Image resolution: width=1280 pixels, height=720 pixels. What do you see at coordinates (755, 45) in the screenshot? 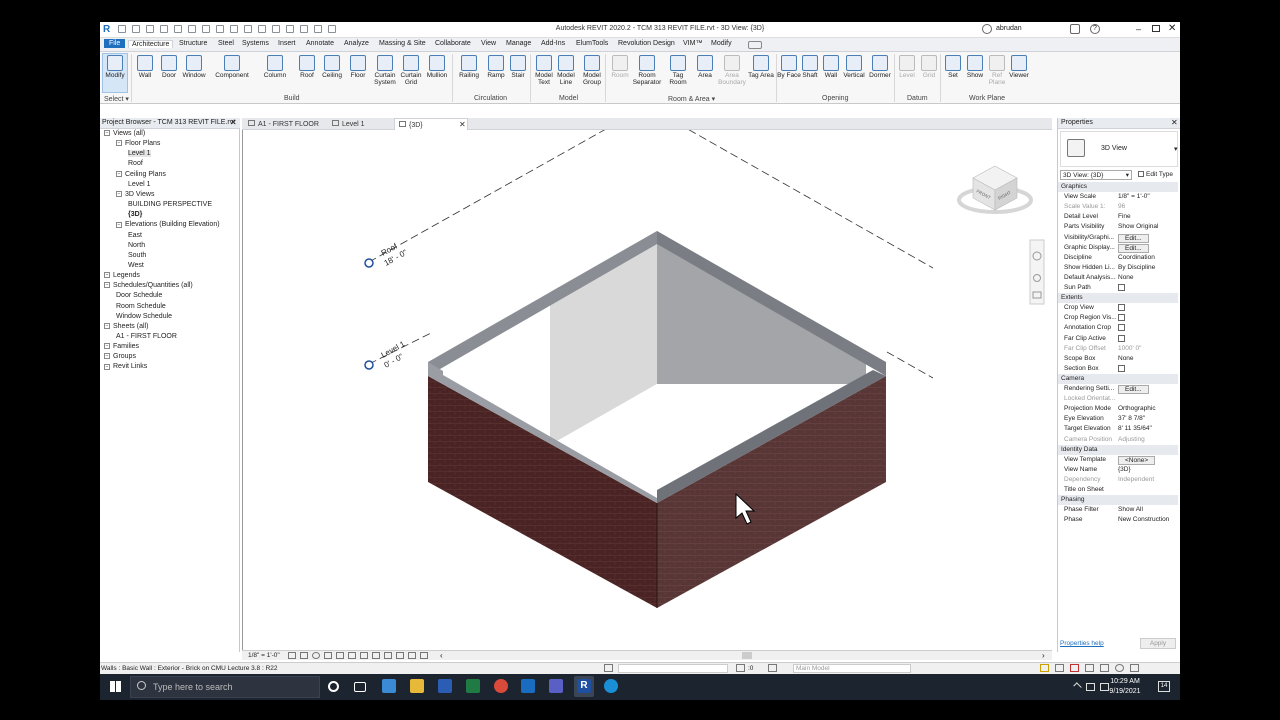
I see `ribbon-options-icon` at bounding box center [755, 45].